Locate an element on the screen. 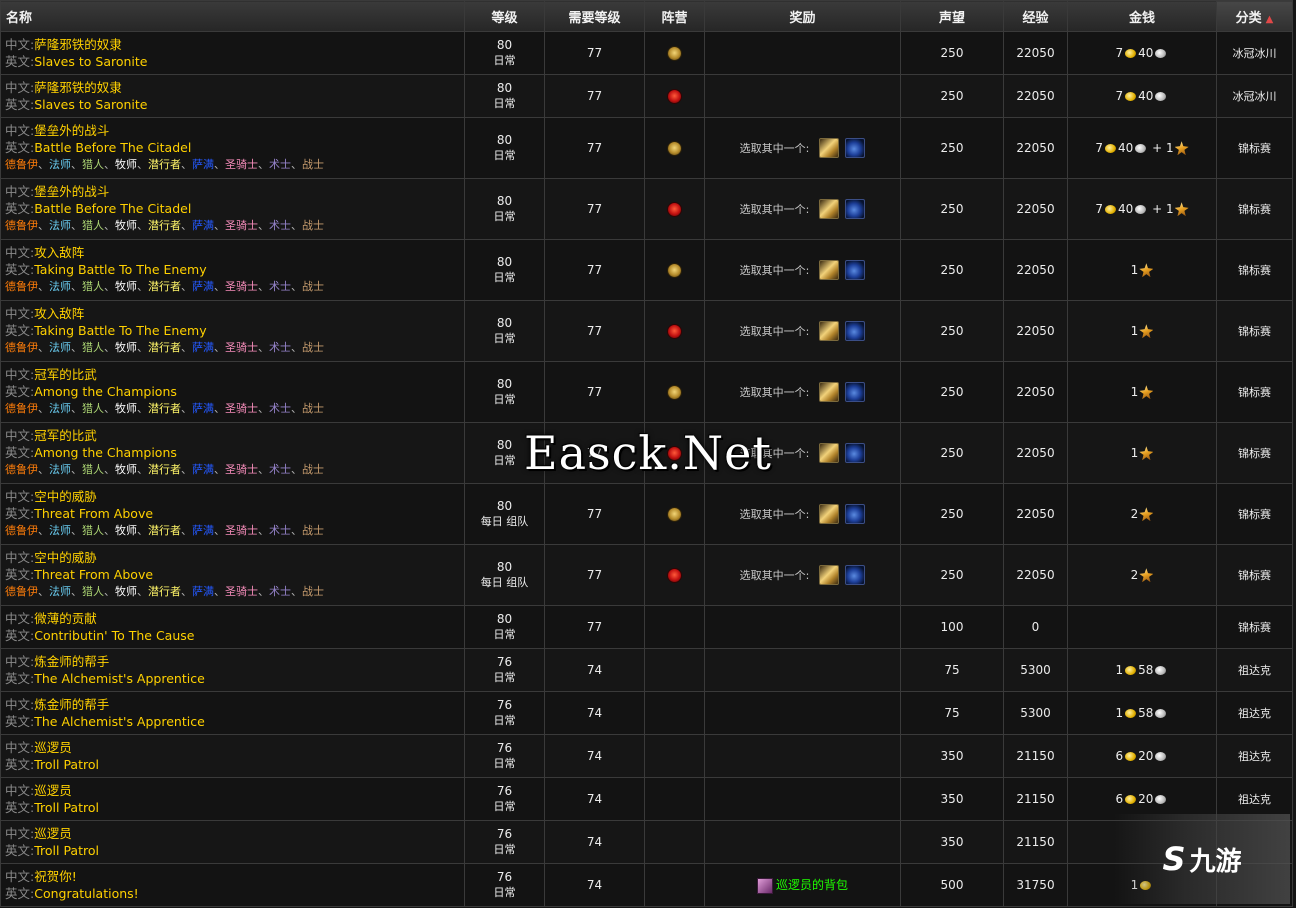 The image size is (1296, 908). column-header-level: 等级 is located at coordinates (504, 16).